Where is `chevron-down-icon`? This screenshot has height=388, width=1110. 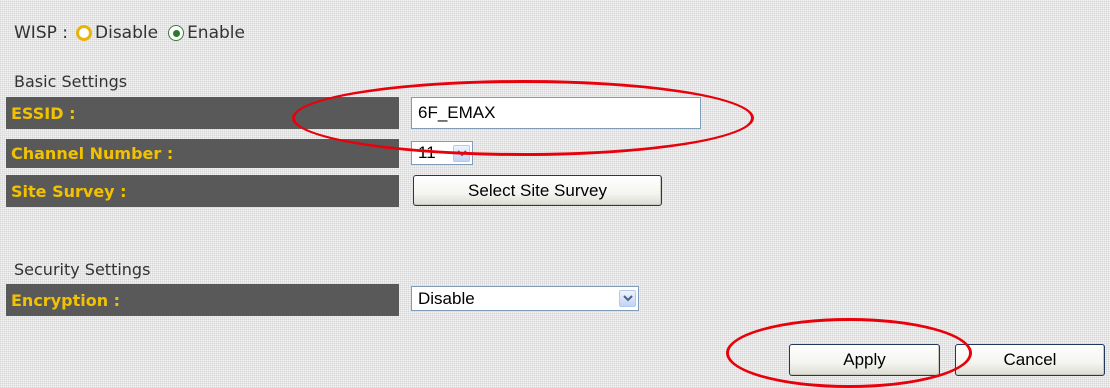 chevron-down-icon is located at coordinates (627, 298).